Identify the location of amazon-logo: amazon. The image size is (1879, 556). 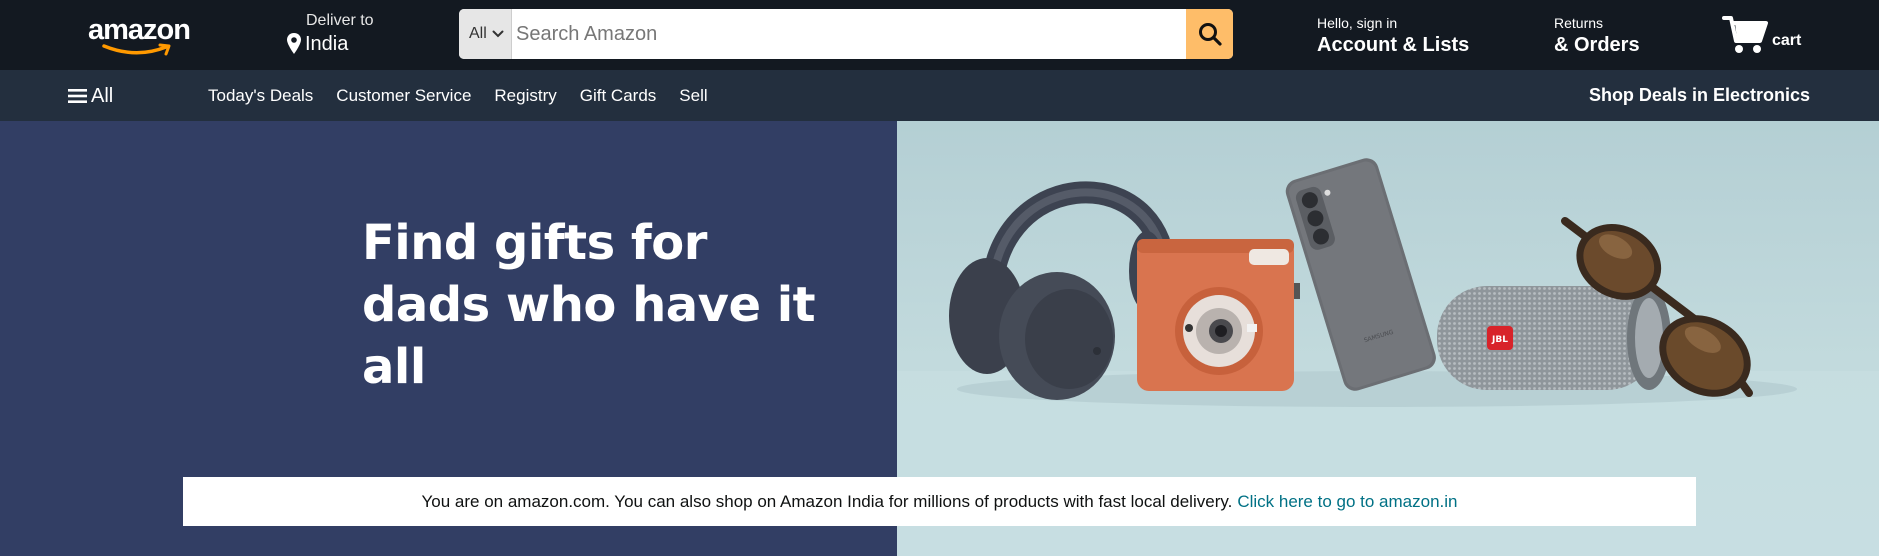
(140, 35).